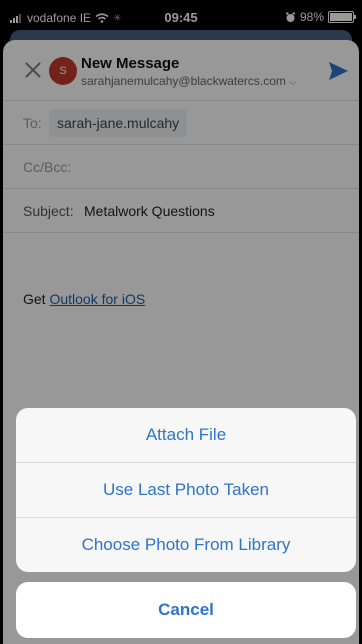 The width and height of the screenshot is (362, 644). I want to click on cancel-button: Cancel, so click(186, 610).